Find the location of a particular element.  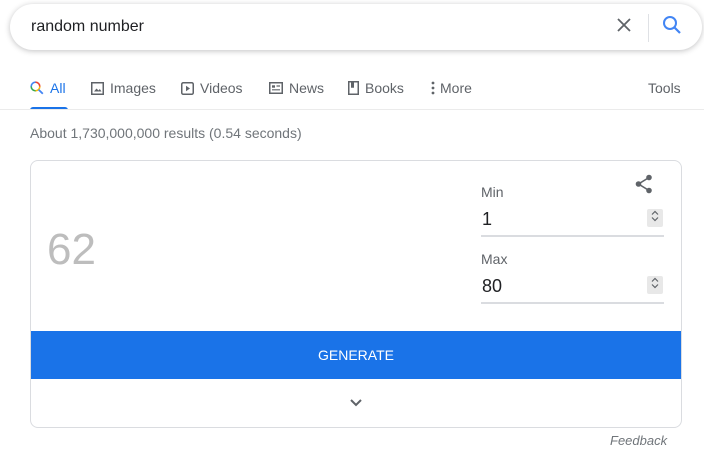

generated-number: 62 is located at coordinates (71, 249).